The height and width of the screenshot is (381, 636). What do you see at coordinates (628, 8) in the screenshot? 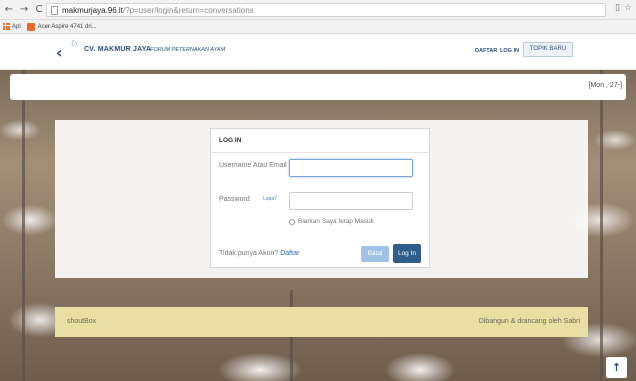
I see `star-icon: ☆` at bounding box center [628, 8].